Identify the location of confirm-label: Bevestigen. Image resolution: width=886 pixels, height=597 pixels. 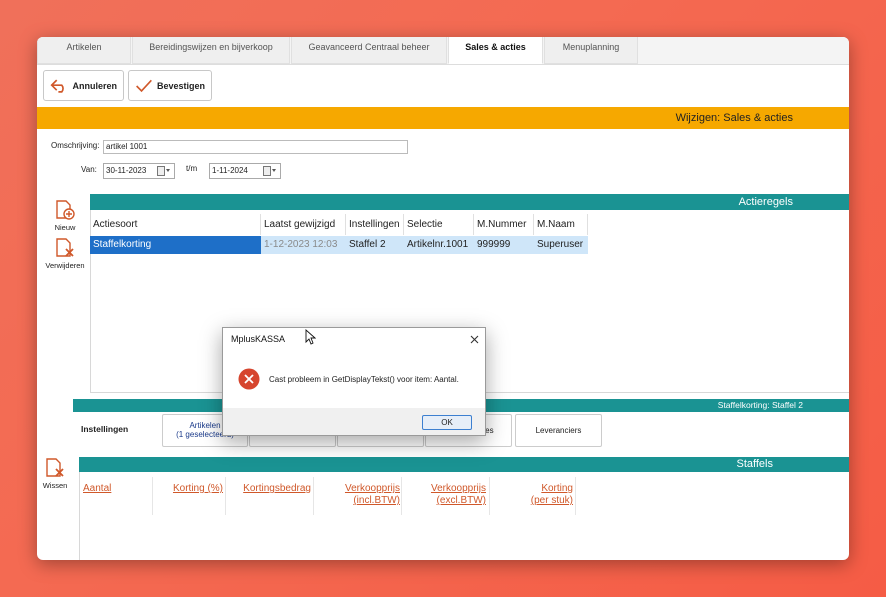
(180, 85).